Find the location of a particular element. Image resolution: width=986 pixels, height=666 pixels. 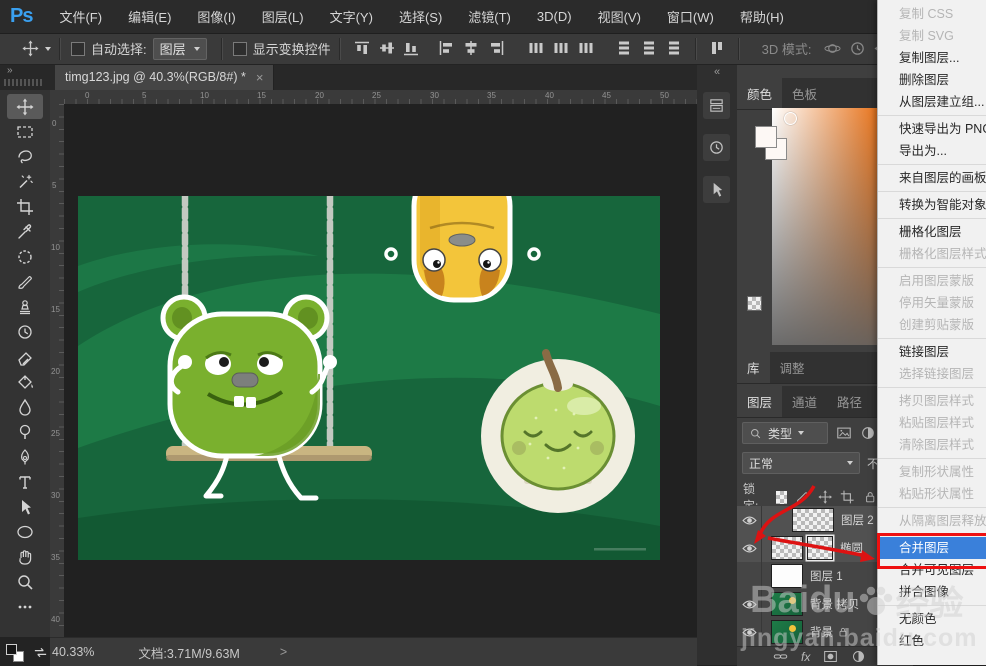

layer-name: 椭圆 is located at coordinates (851, 548).